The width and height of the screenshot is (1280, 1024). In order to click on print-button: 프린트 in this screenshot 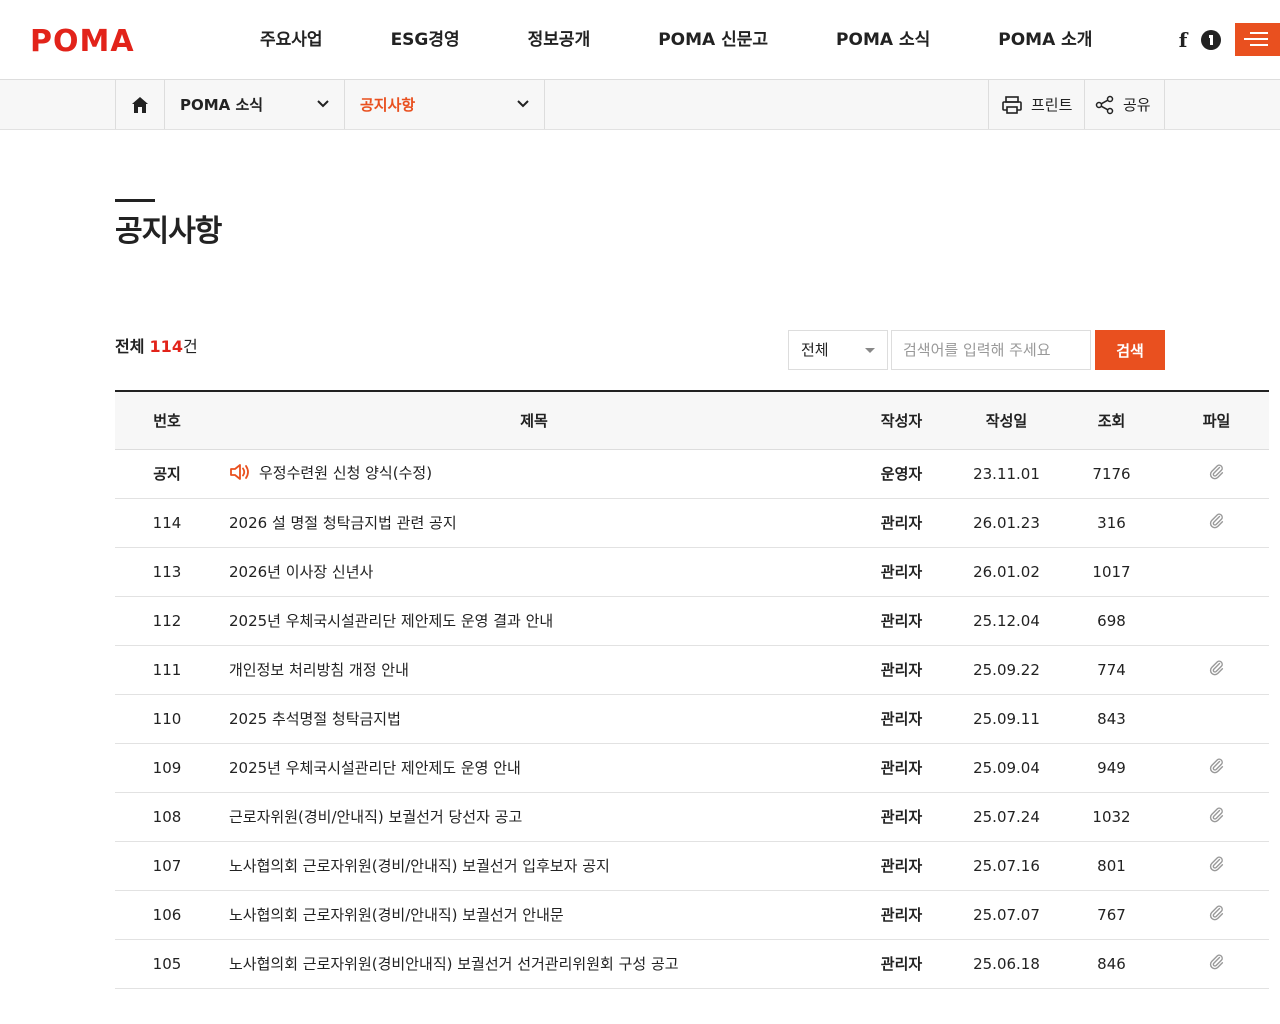, I will do `click(1036, 104)`.